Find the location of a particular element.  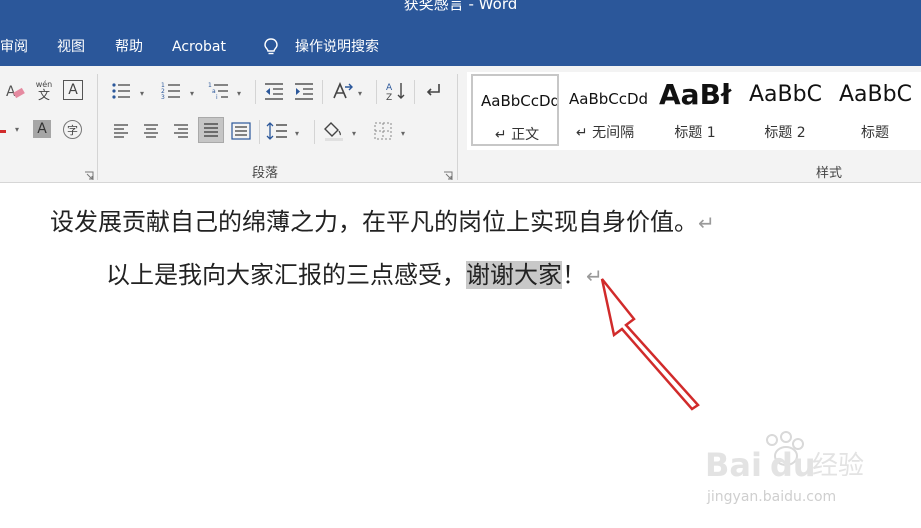

style-name: ↵ 正文 is located at coordinates (517, 135).